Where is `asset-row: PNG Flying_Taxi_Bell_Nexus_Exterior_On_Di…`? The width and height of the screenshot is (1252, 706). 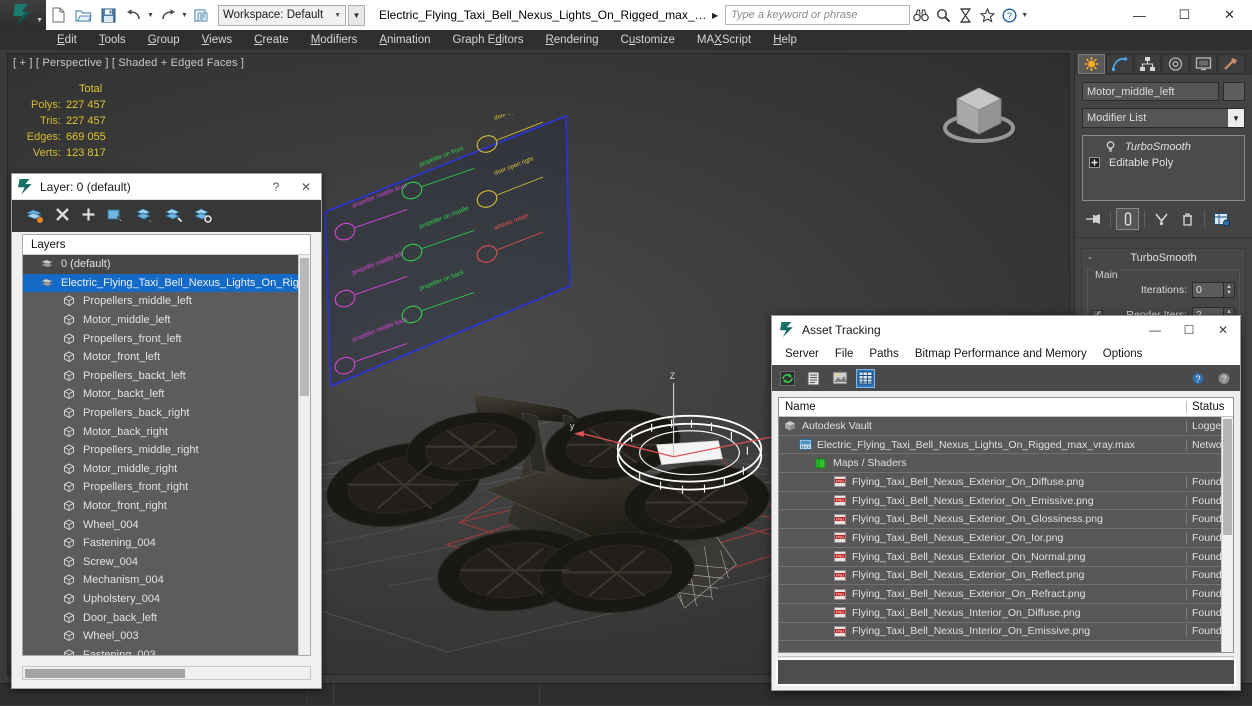 asset-row: PNG Flying_Taxi_Bell_Nexus_Exterior_On_Di… is located at coordinates (1006, 482).